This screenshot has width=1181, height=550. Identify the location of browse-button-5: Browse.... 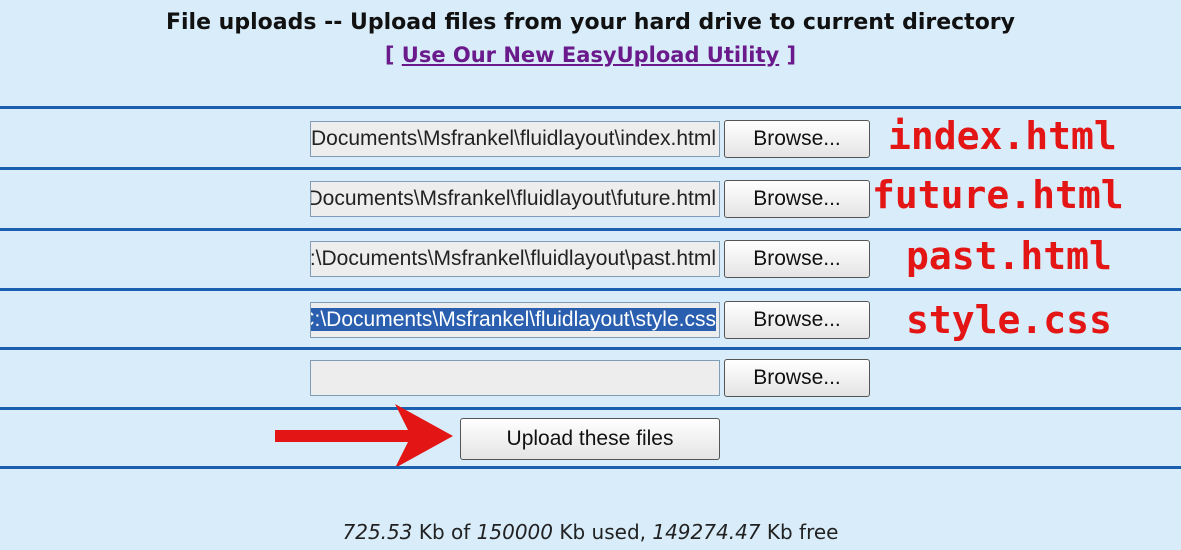
(797, 378).